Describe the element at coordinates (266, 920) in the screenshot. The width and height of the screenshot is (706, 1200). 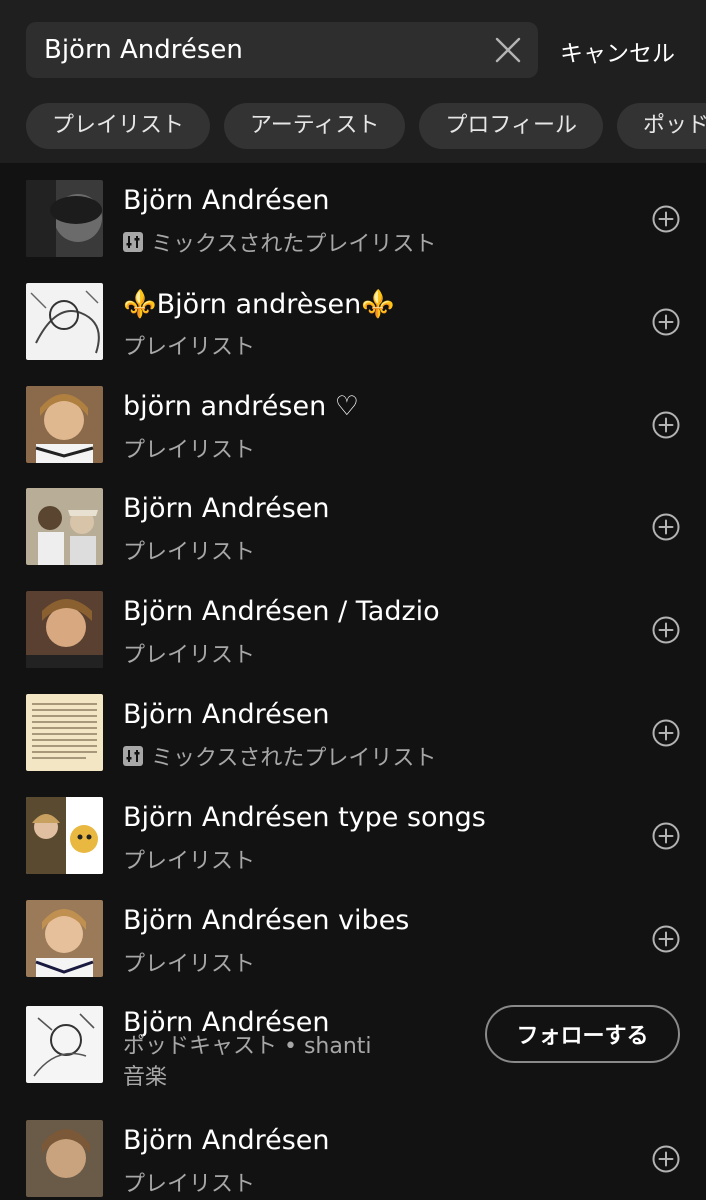
I see `result-title: Björn Andrésen vibes` at that location.